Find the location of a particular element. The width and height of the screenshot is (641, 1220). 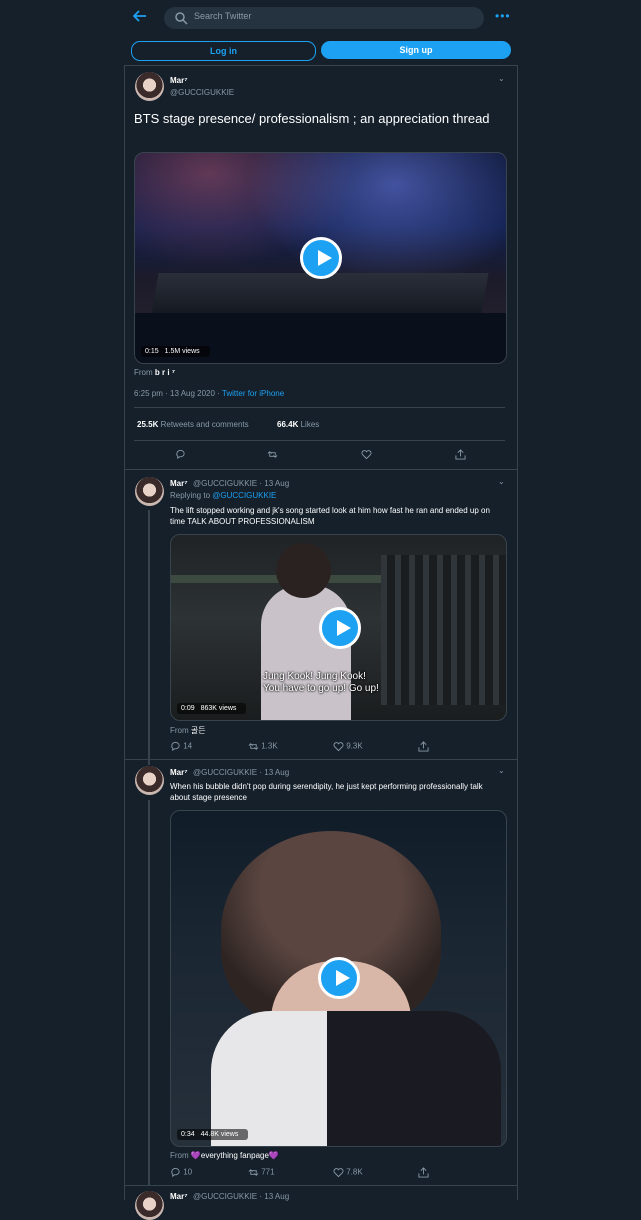

from-attribution: From 💜everything fanpage💜 is located at coordinates (224, 1155).